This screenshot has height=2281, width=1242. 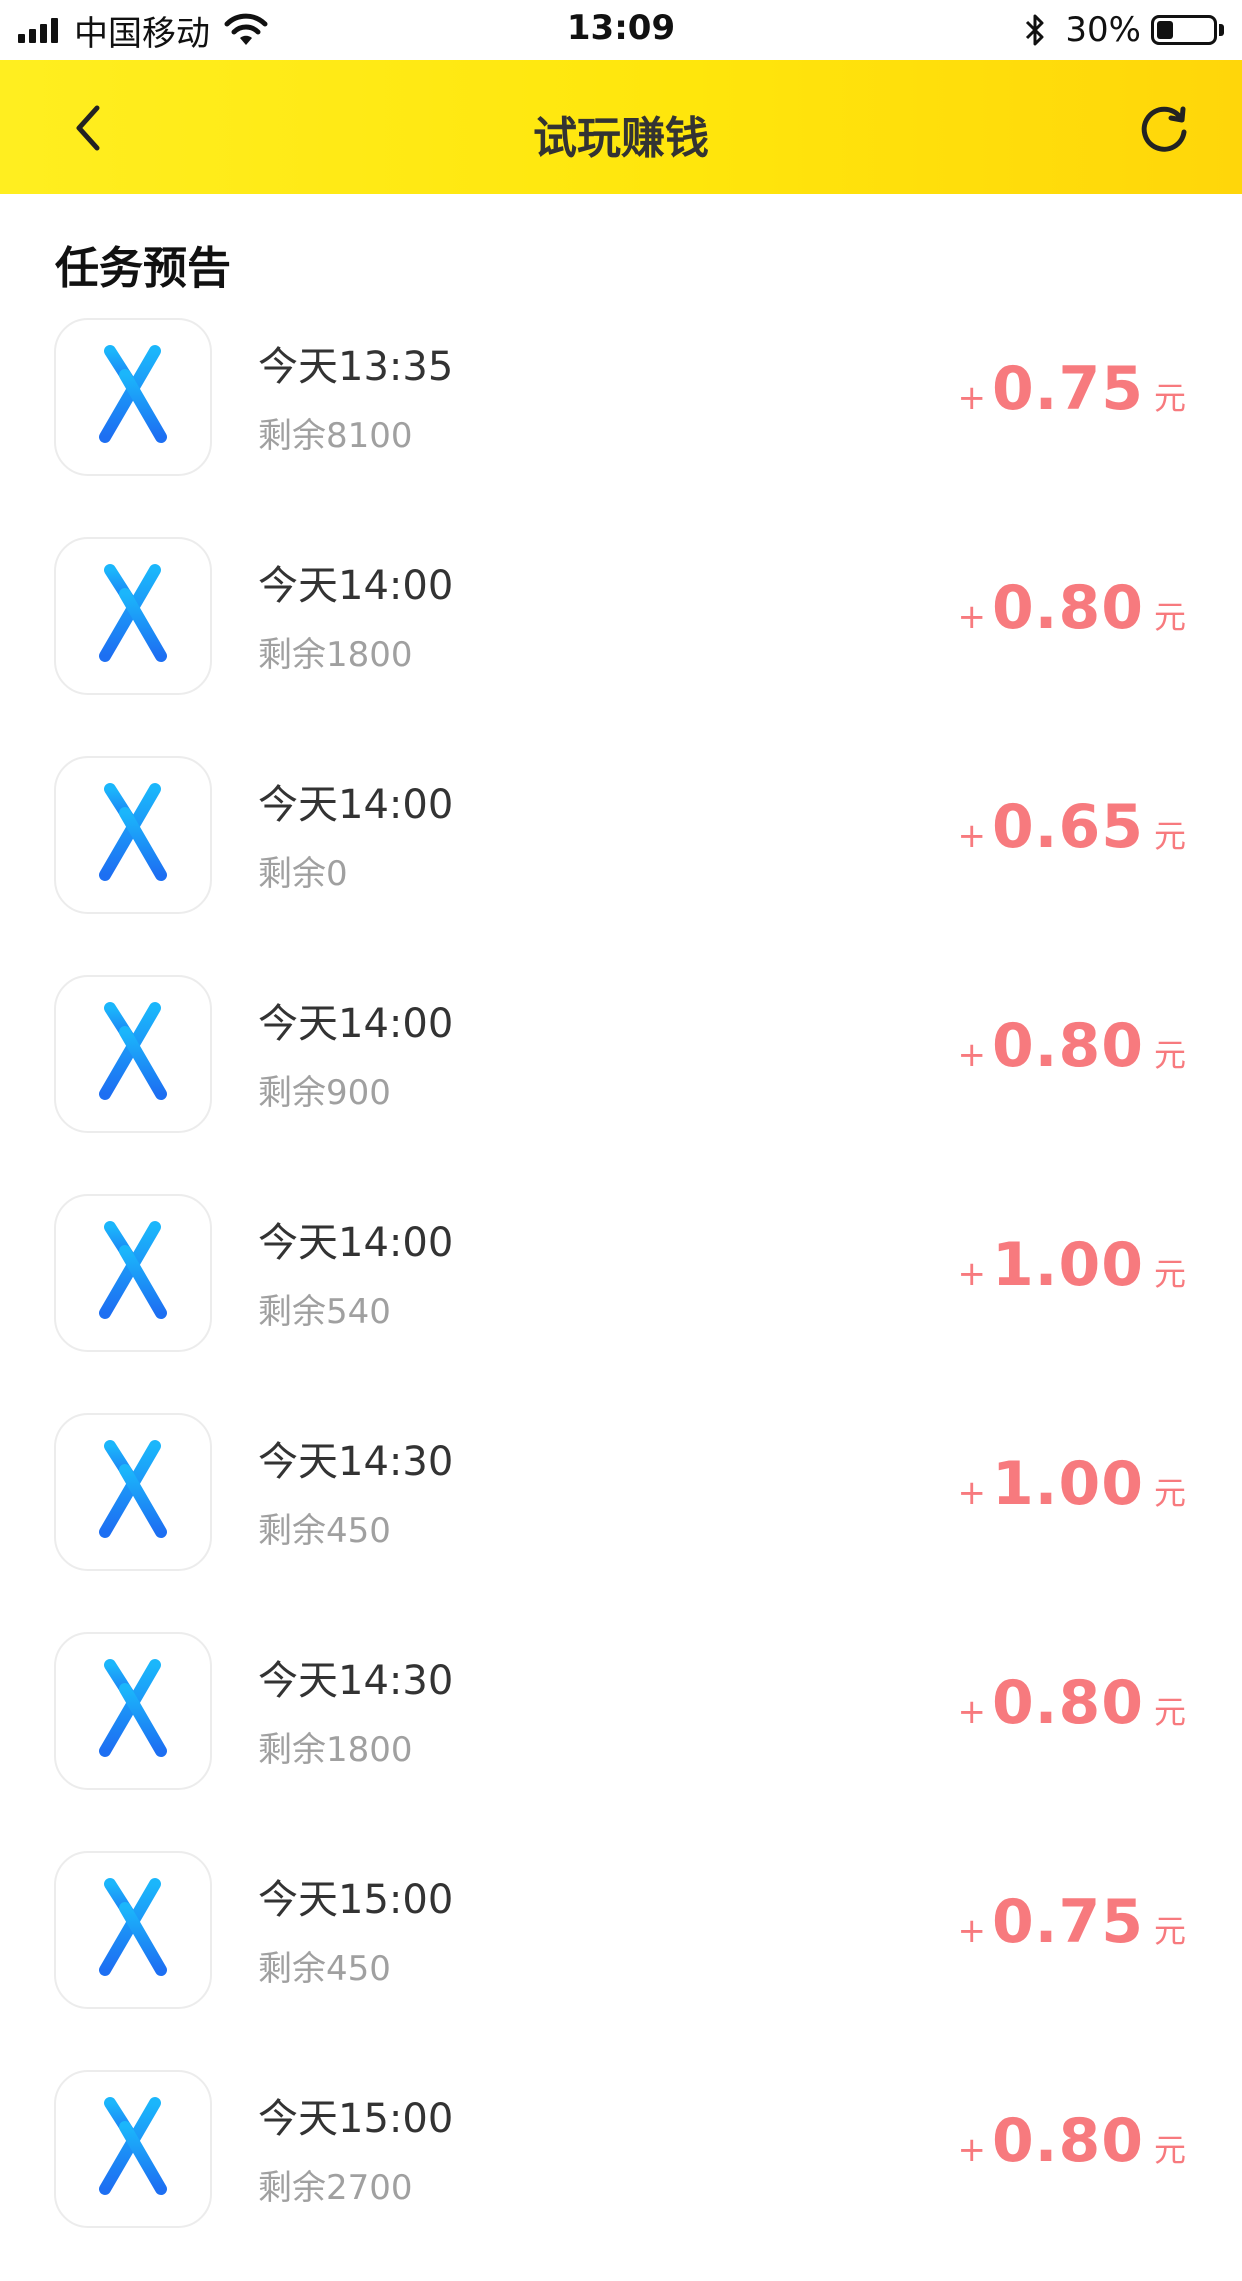 I want to click on task-remaining: 剩余8100, so click(x=335, y=436).